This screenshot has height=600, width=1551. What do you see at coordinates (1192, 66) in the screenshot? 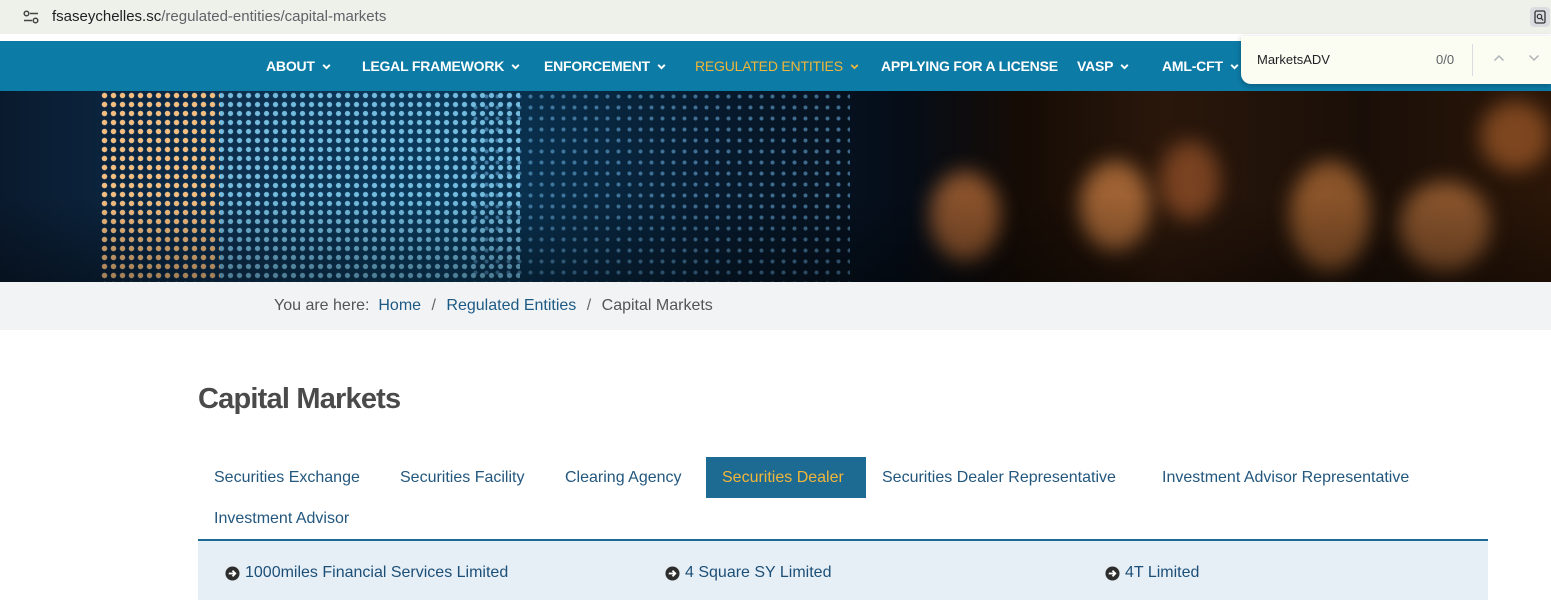
I see `nav-item-label: AML-CFT` at bounding box center [1192, 66].